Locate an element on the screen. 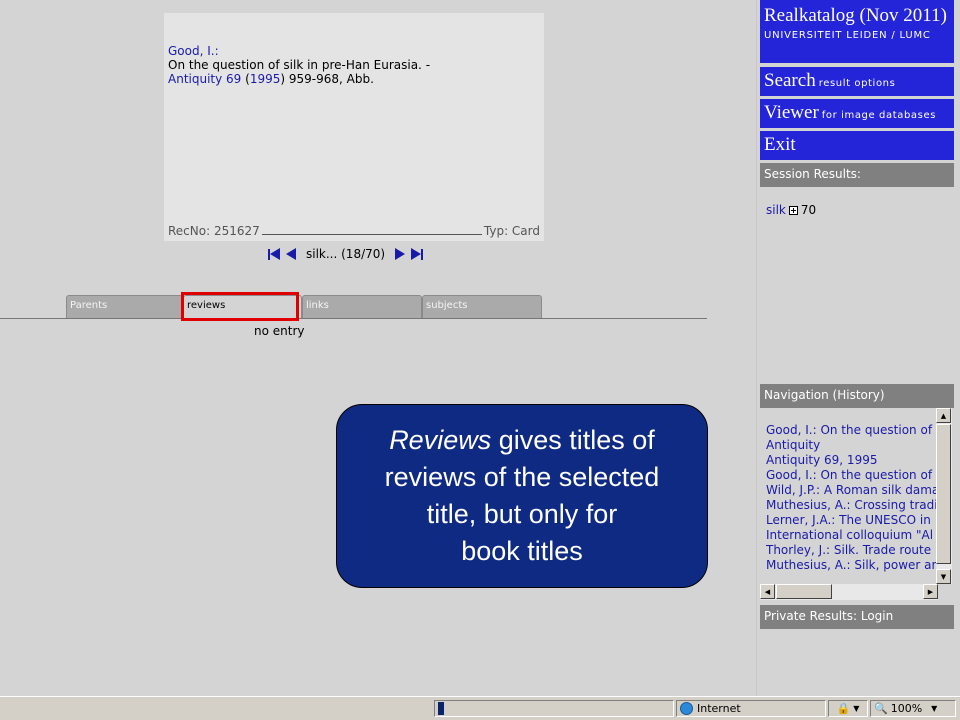 This screenshot has width=960, height=720. expand-plus-icon is located at coordinates (793, 210).